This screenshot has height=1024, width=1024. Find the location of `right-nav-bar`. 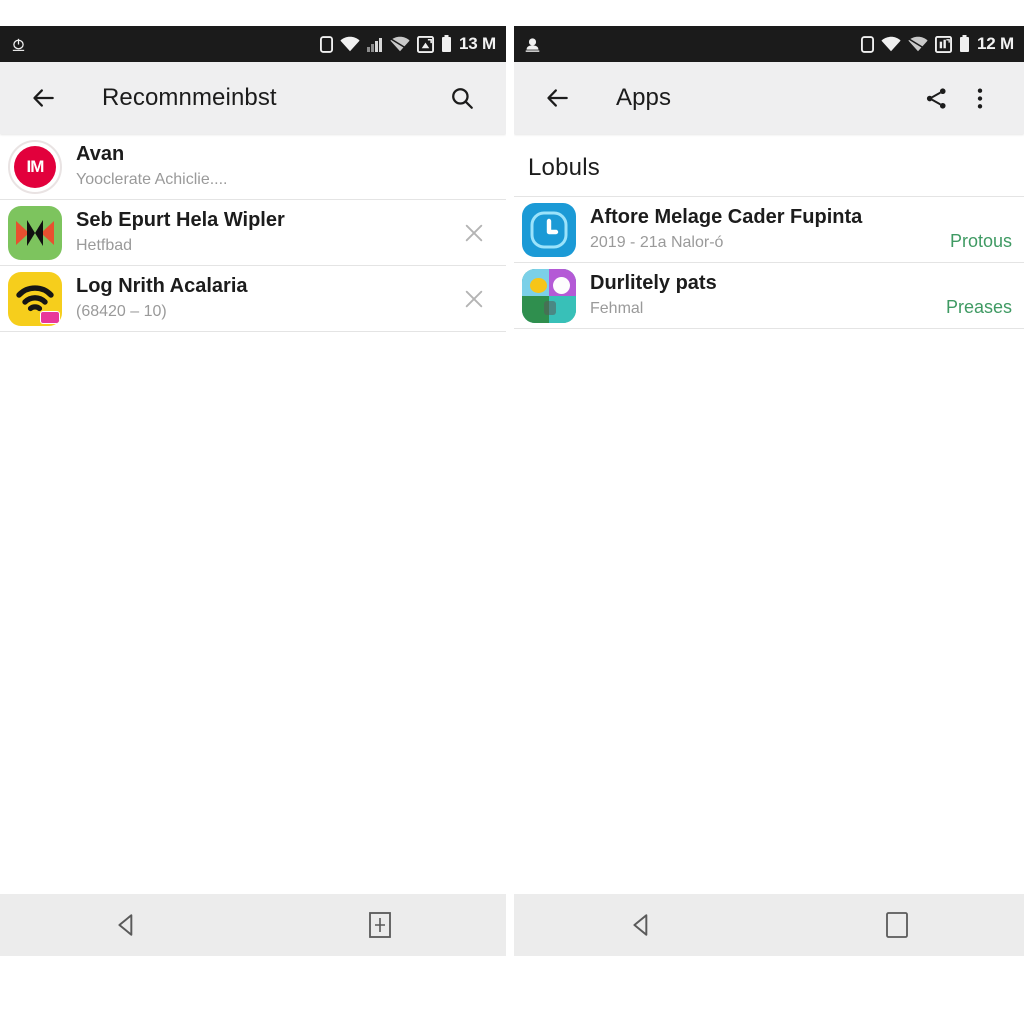

right-nav-bar is located at coordinates (769, 925).